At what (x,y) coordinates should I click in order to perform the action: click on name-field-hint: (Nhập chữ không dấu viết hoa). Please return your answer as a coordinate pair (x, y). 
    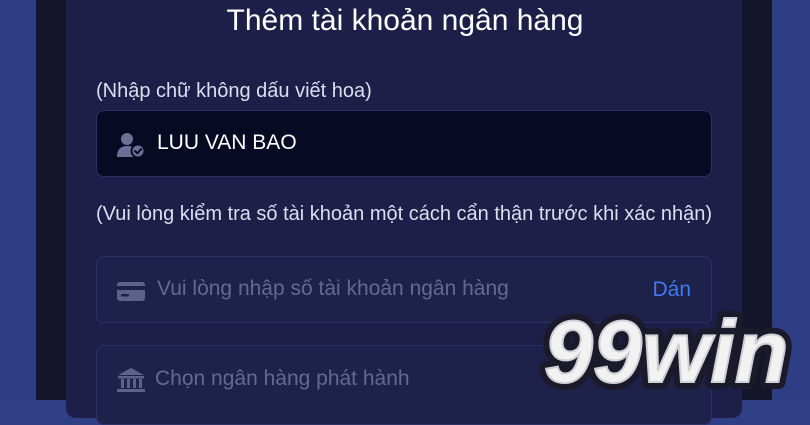
    Looking at the image, I should click on (234, 91).